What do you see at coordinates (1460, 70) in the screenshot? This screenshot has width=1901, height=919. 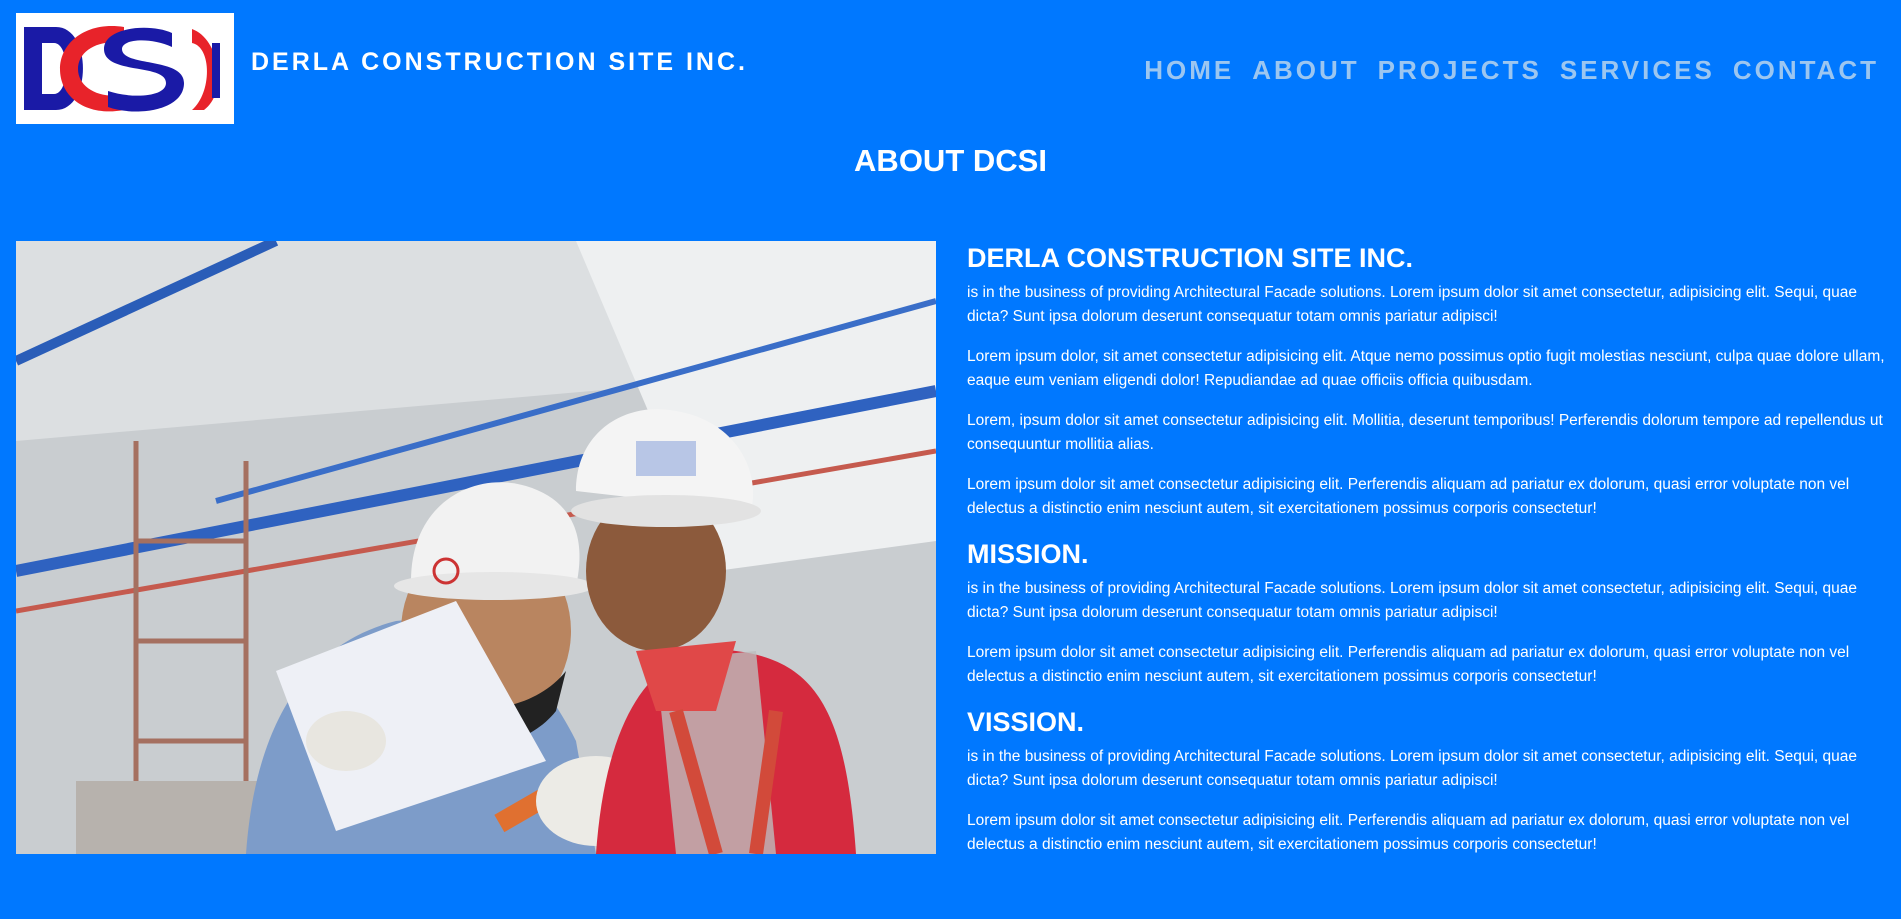 I see `nav-projects: PROJECTS` at bounding box center [1460, 70].